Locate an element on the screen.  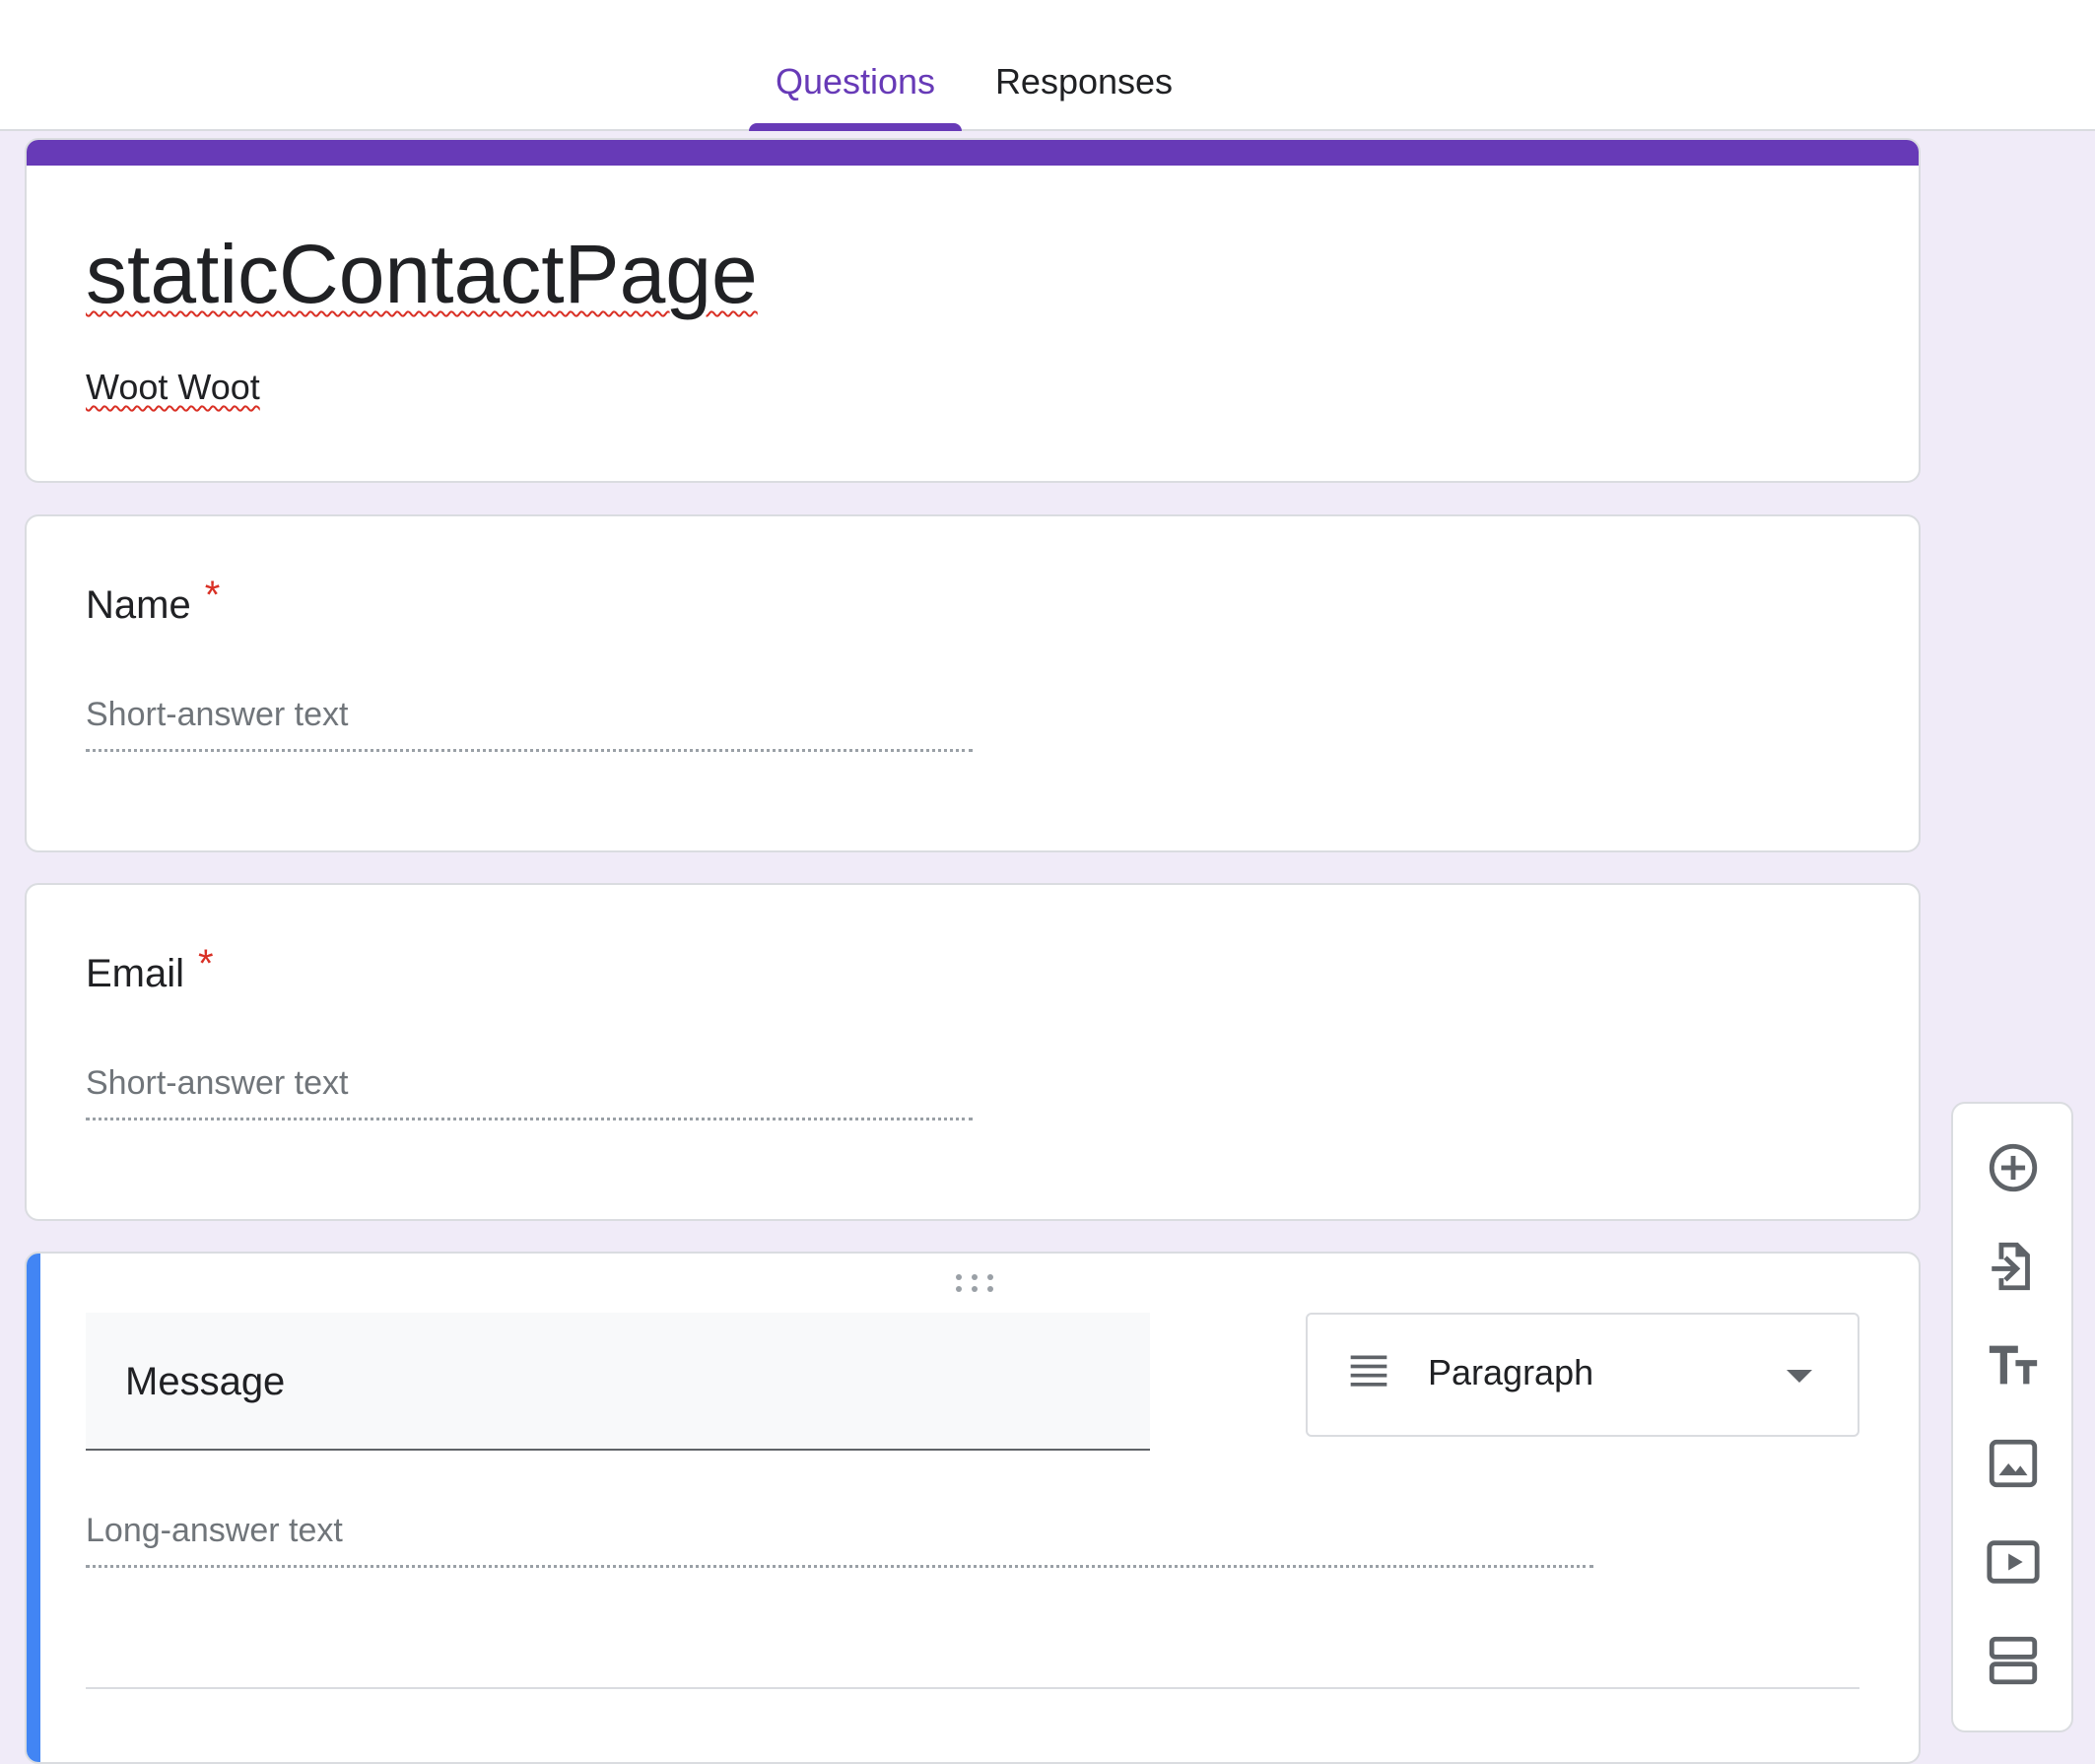
question-title-input: Message is located at coordinates (618, 1382).